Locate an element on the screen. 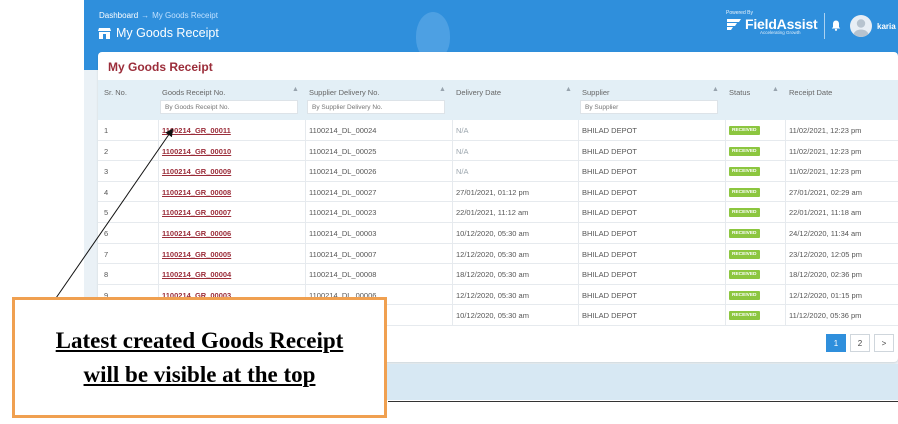 The image size is (898, 424). cell-supplier-delivery-no: 1100214_DL_00025 is located at coordinates (343, 151).